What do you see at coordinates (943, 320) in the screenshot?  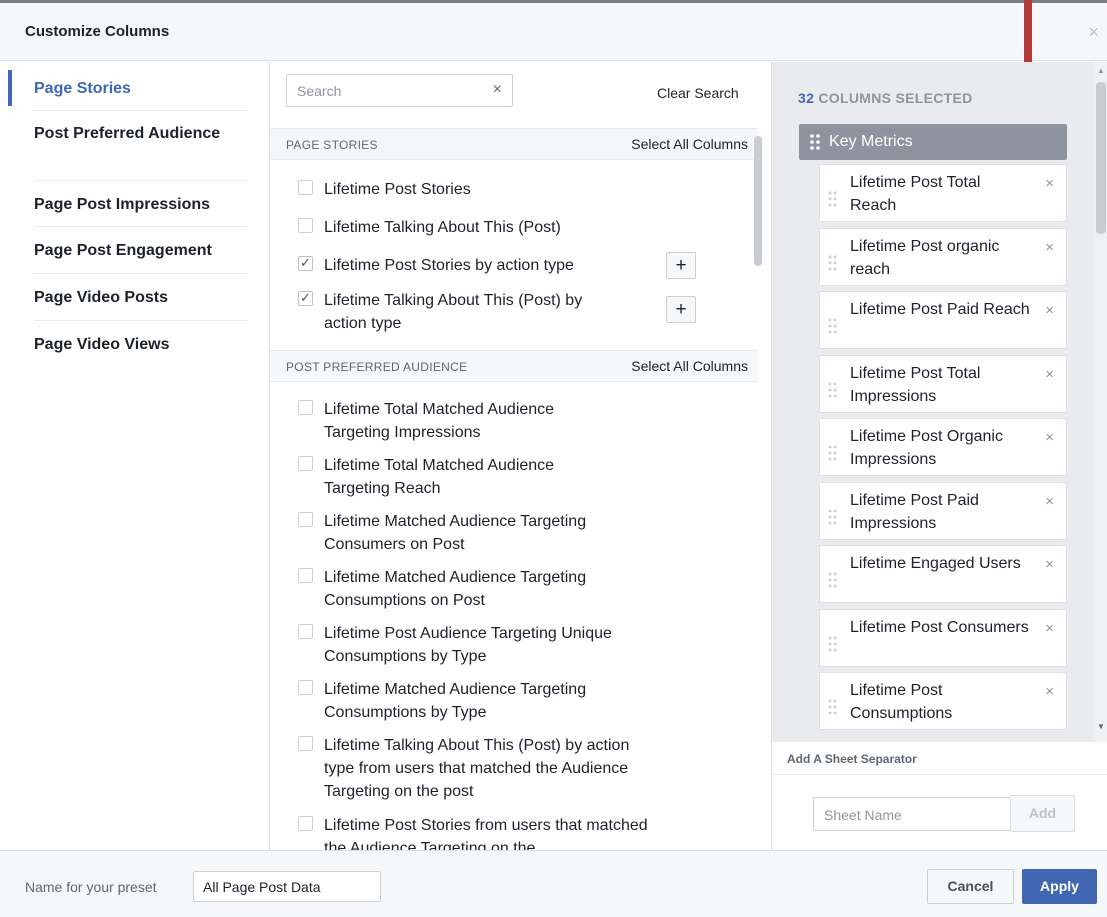 I see `selected-metric-card: Lifetime Post Paid Reach ×` at bounding box center [943, 320].